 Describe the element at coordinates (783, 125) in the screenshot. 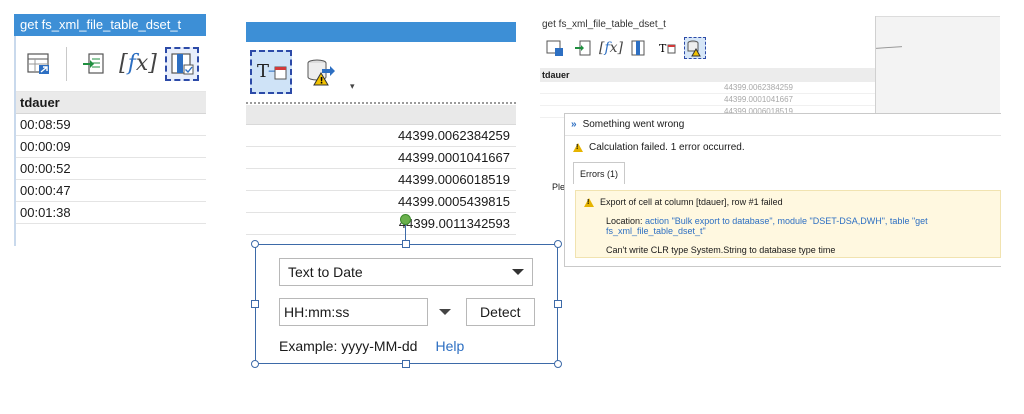

I see `error-dialog-header: » Something went wrong` at that location.